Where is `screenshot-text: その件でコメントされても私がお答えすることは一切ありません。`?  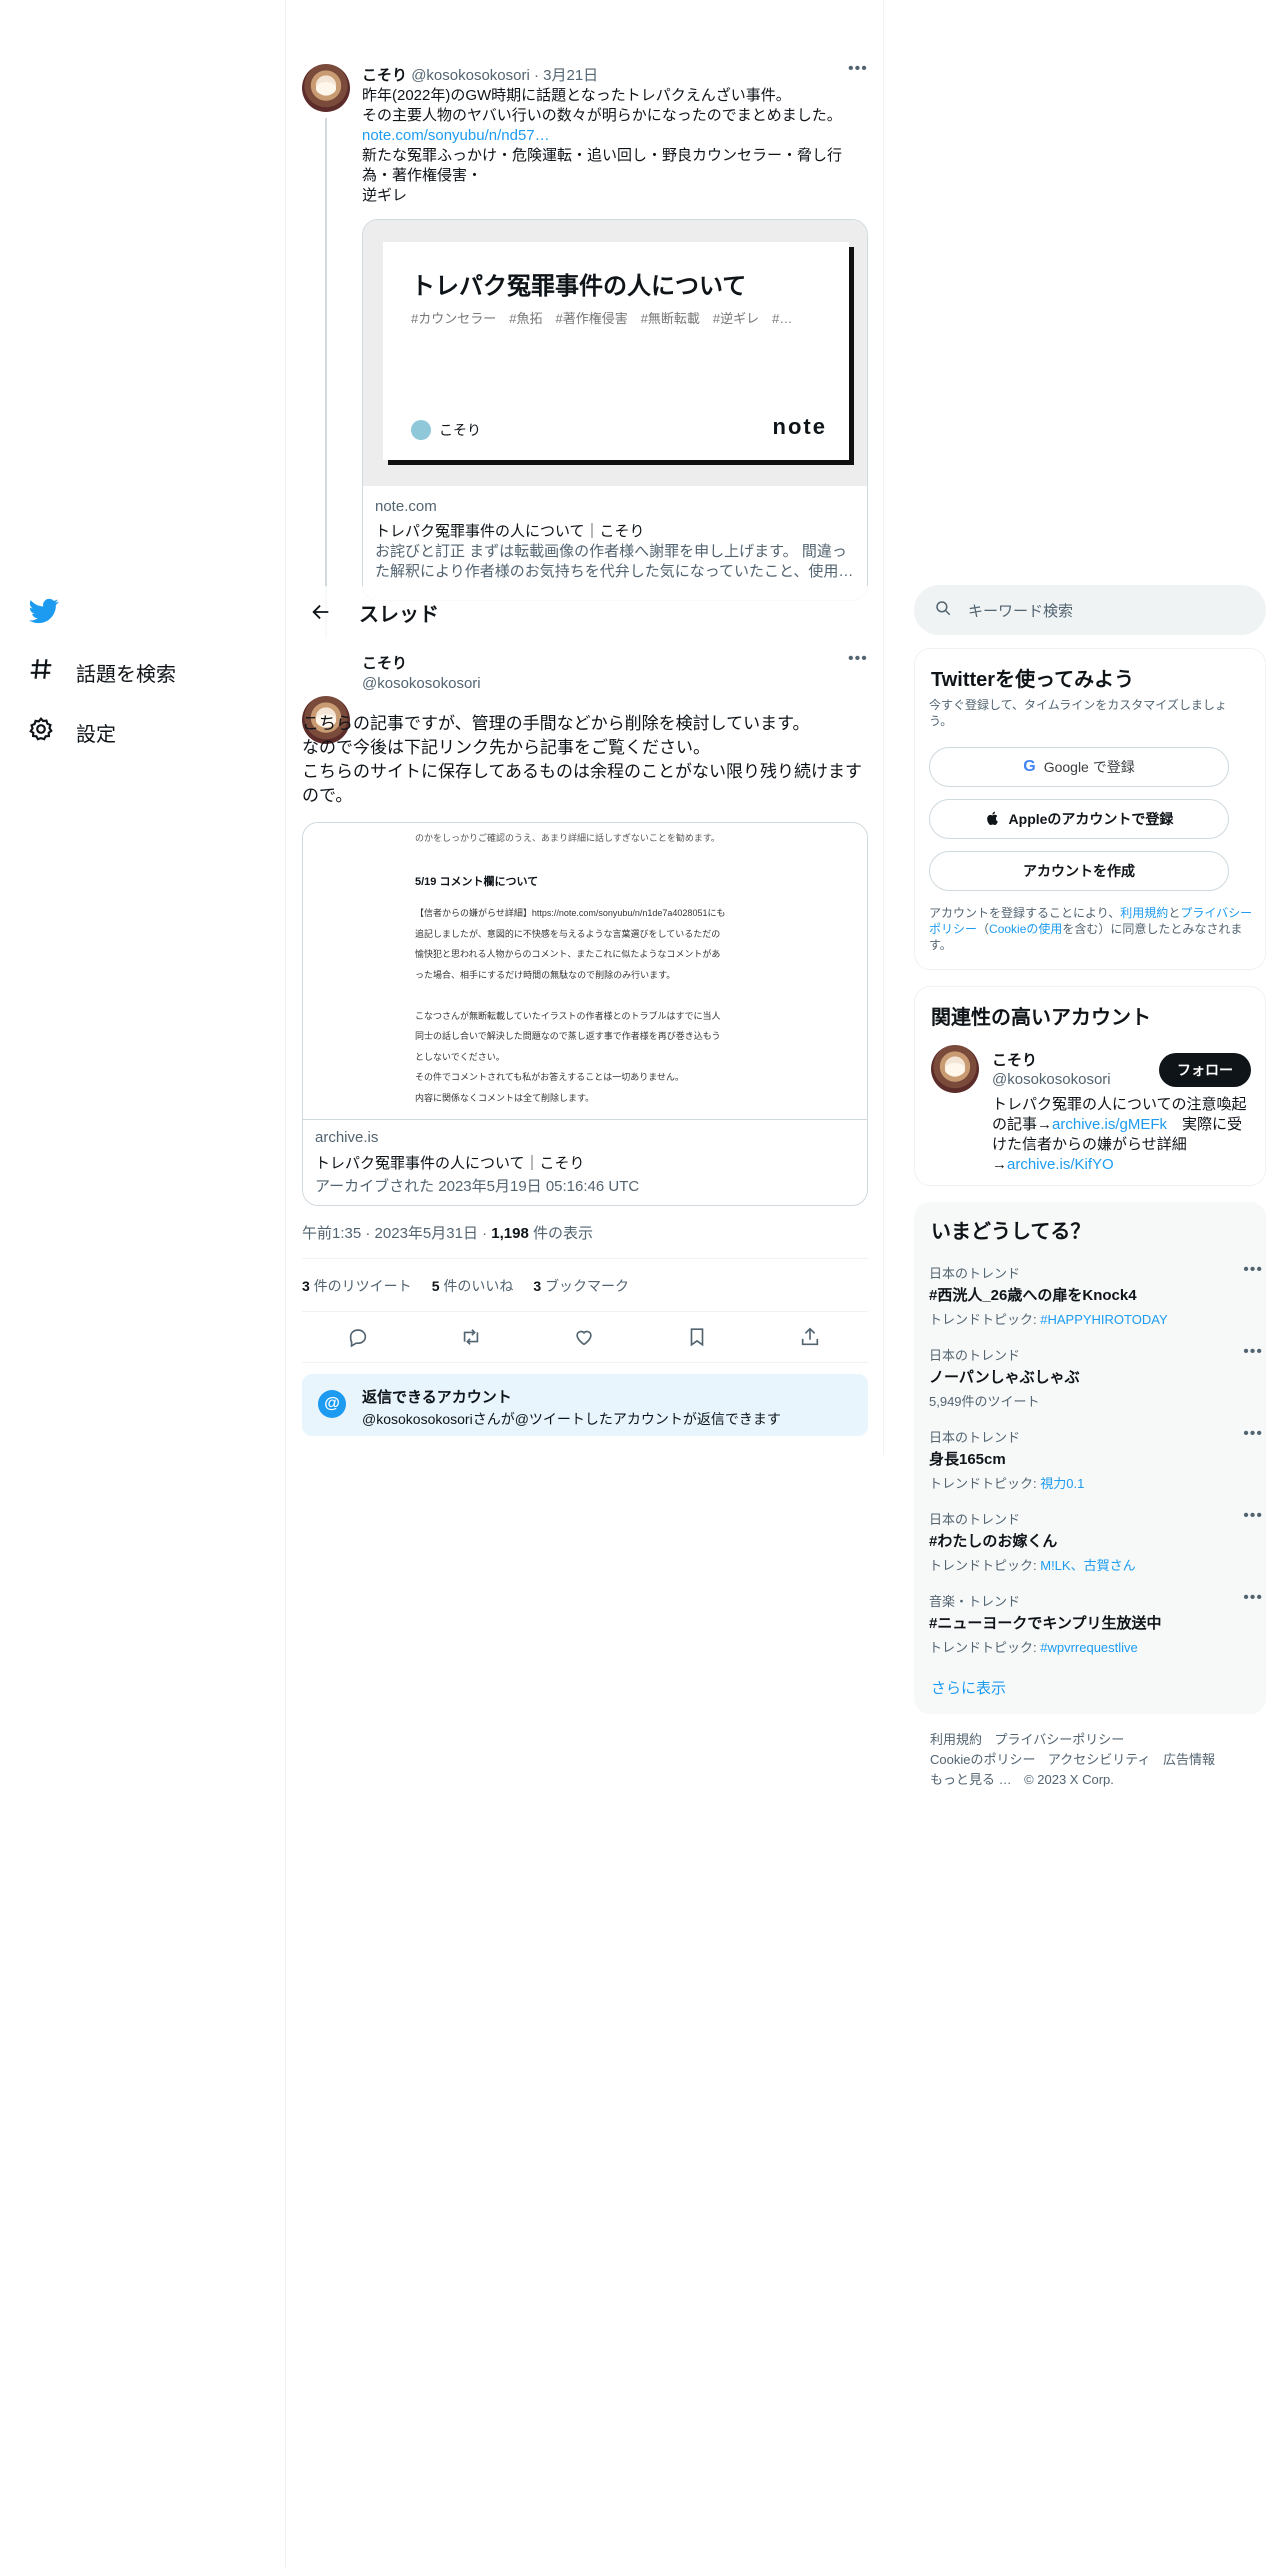
screenshot-text: その件でコメントされても私がお答えすることは一切ありません。 is located at coordinates (550, 1077).